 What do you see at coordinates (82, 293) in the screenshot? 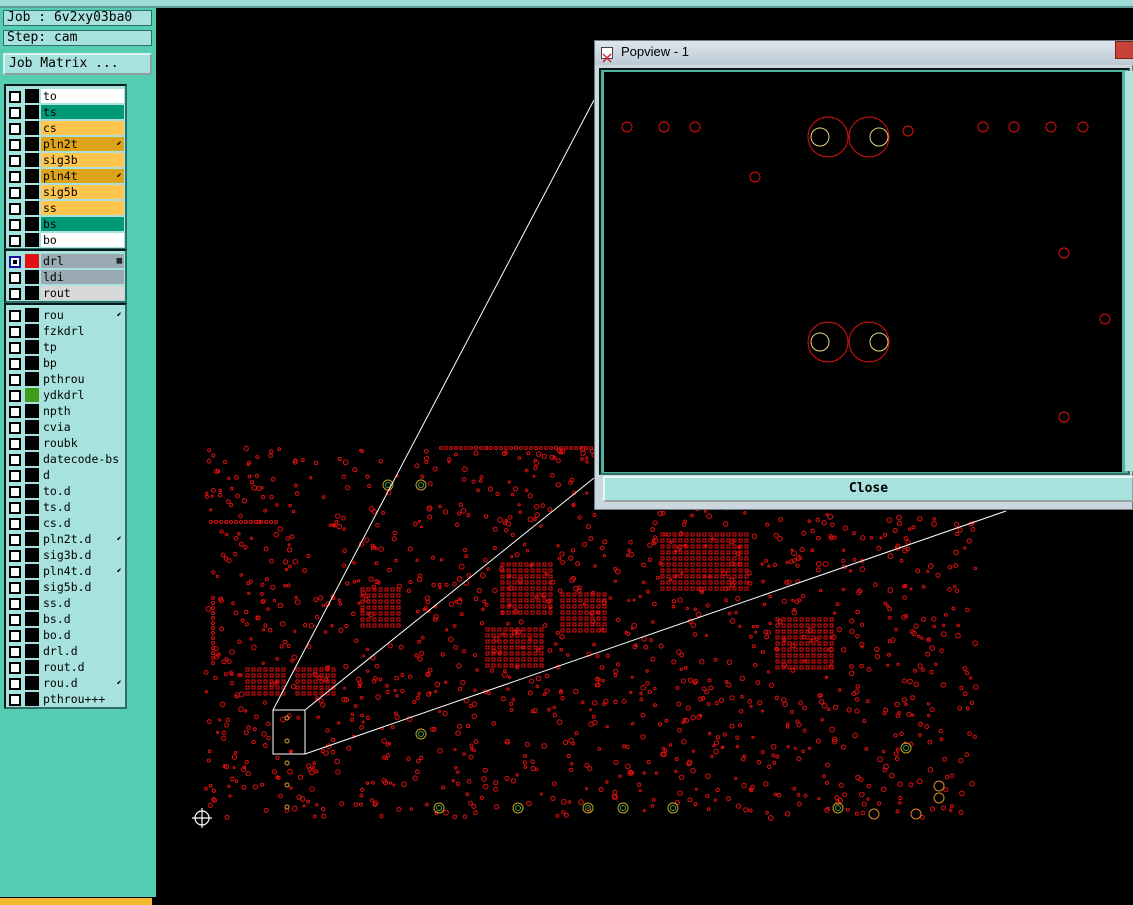
I see `layer-name-label: rout` at bounding box center [82, 293].